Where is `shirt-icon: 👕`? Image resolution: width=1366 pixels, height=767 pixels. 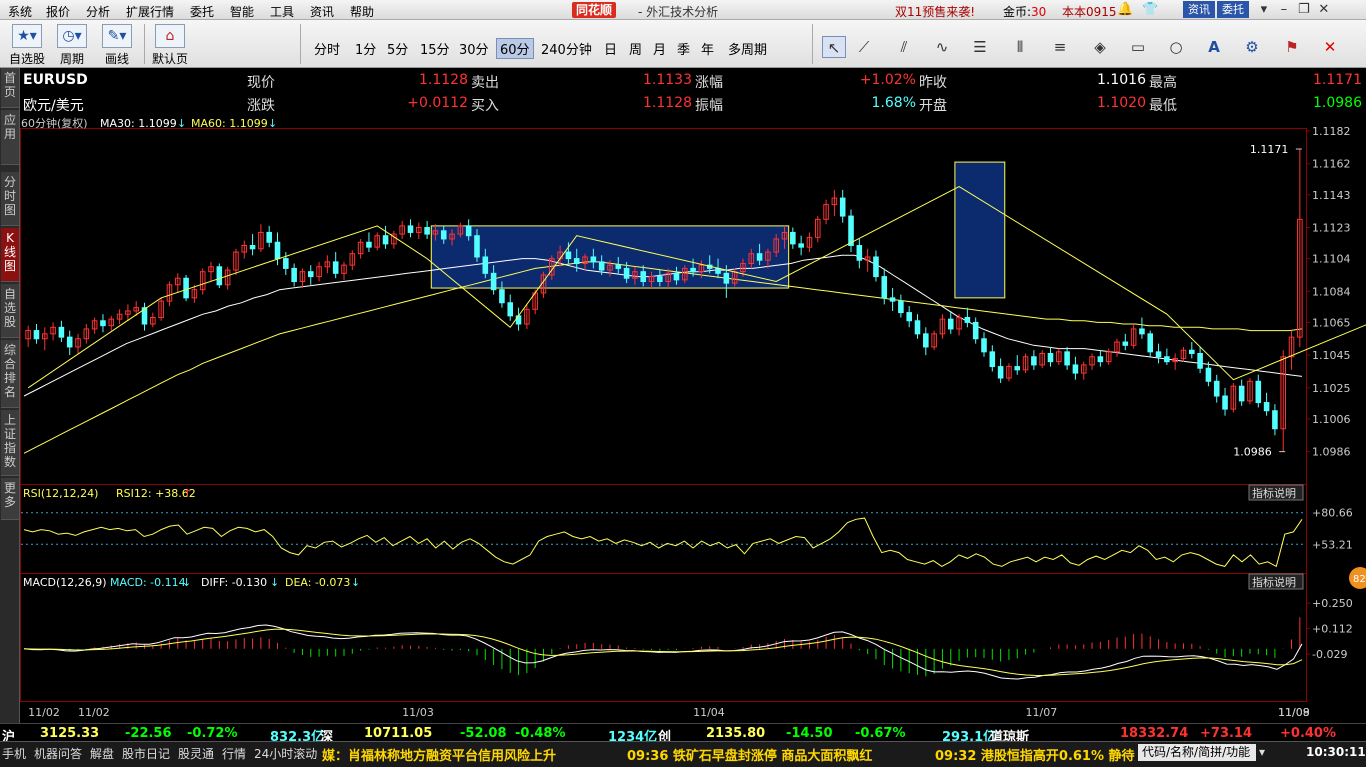
shirt-icon: 👕 is located at coordinates (1150, 9).